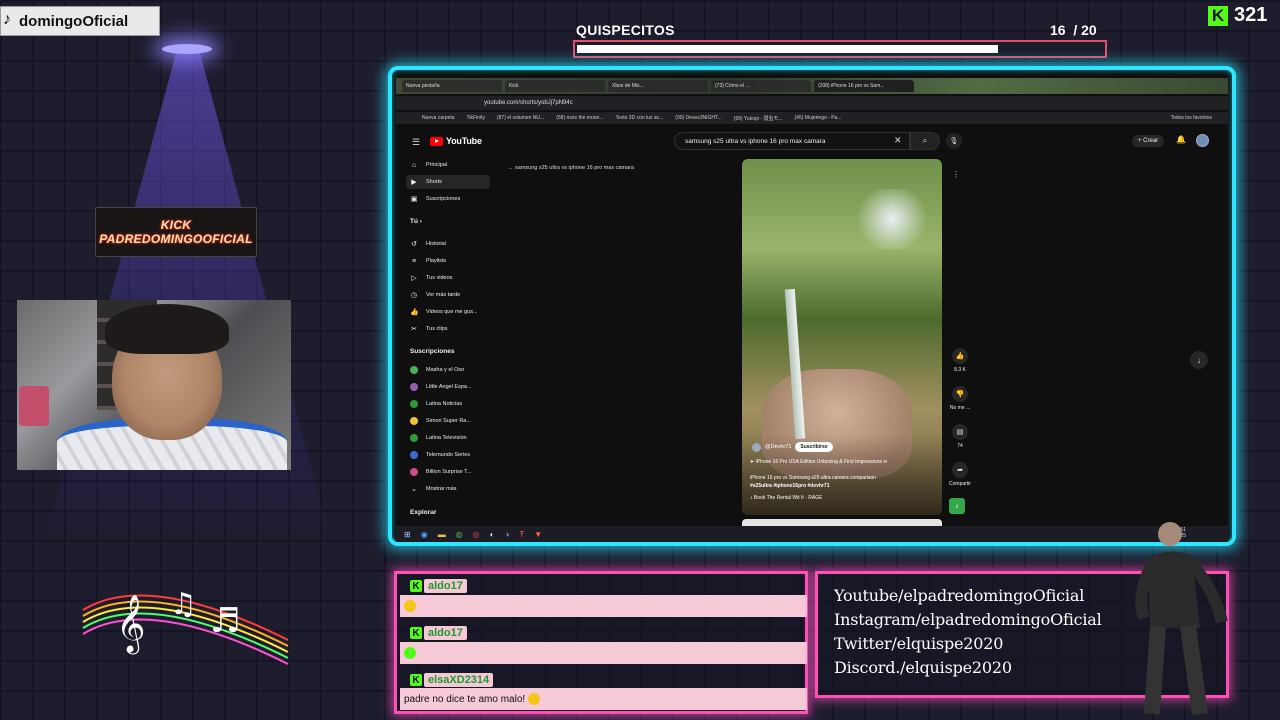  Describe the element at coordinates (814, 447) in the screenshot. I see `subscribe-button: Suscribirse` at that location.